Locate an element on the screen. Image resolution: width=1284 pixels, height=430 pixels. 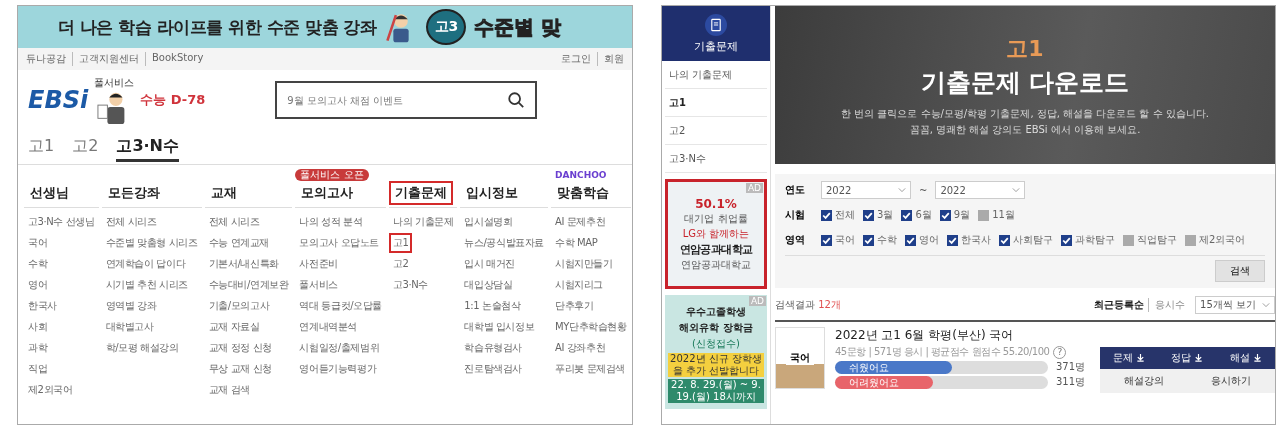
grade-tab: 고1 is located at coordinates (41, 149).